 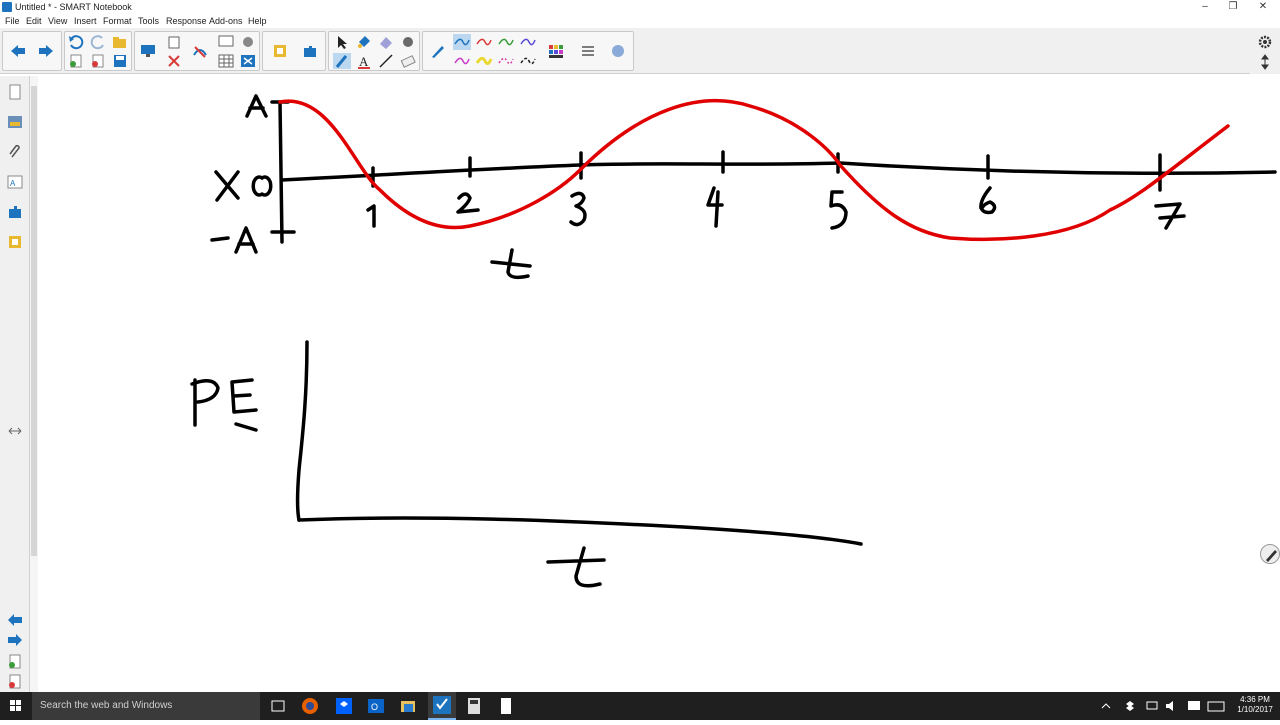 I want to click on undo-icon, so click(x=76, y=42).